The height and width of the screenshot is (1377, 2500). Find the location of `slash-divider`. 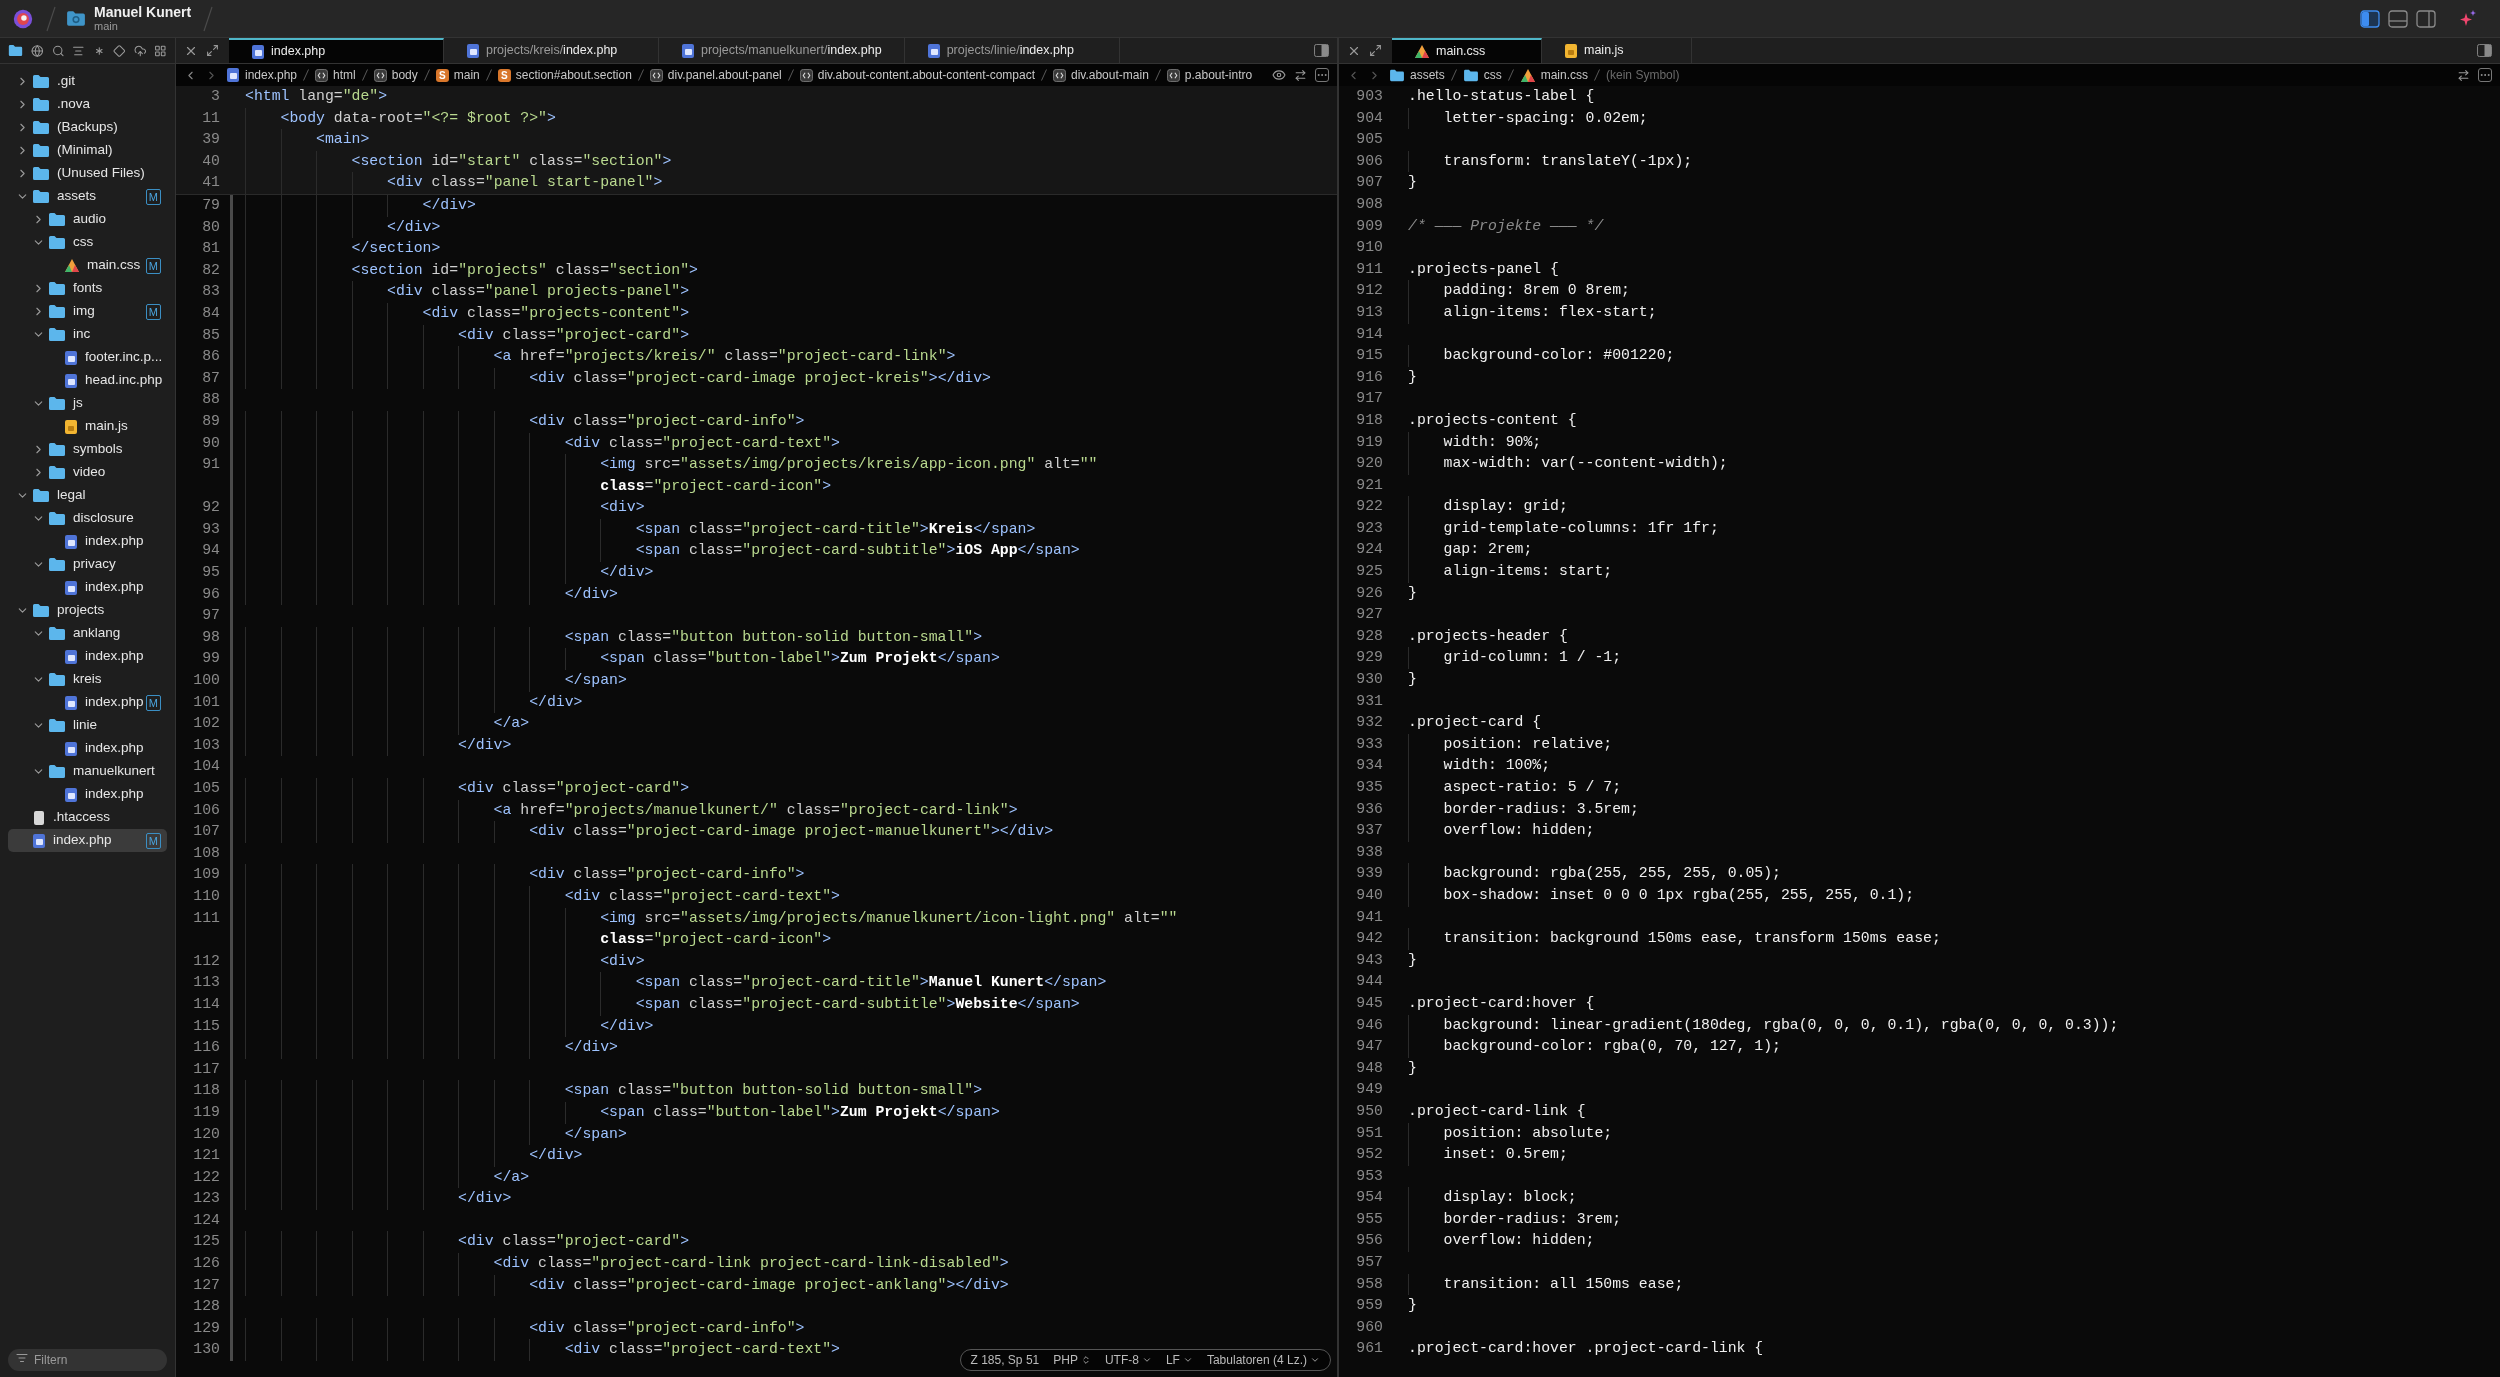

slash-divider is located at coordinates (208, 18).